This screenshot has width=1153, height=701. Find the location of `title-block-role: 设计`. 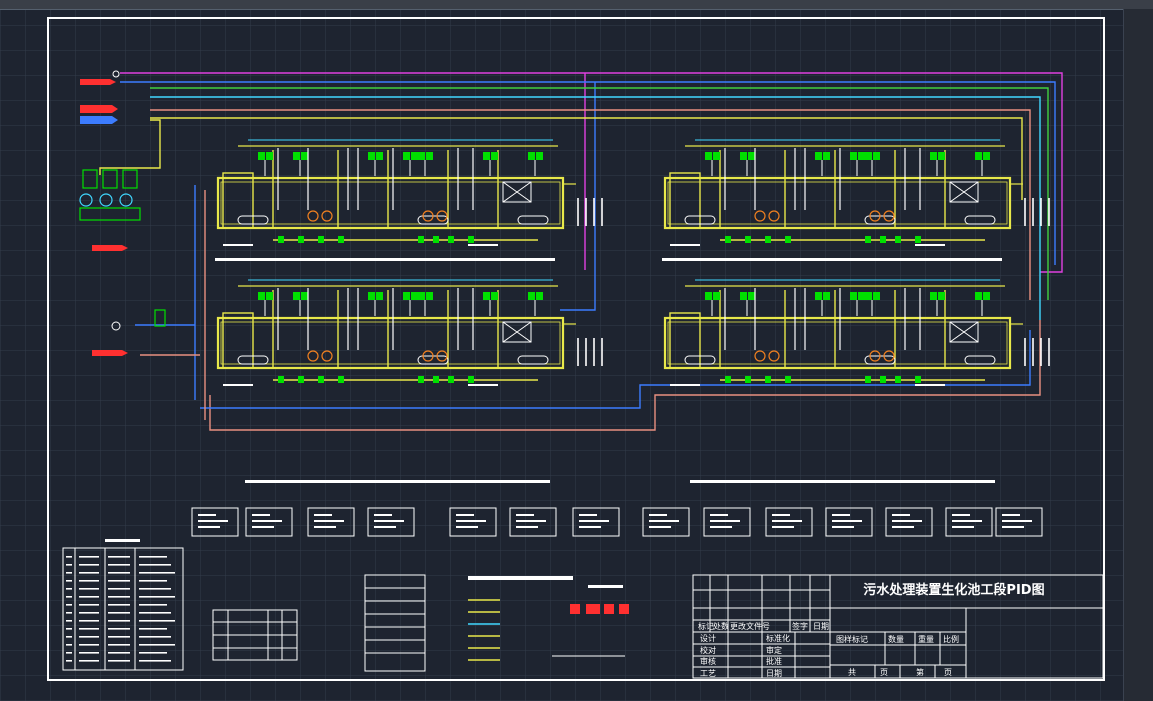

title-block-role: 设计 is located at coordinates (708, 638).